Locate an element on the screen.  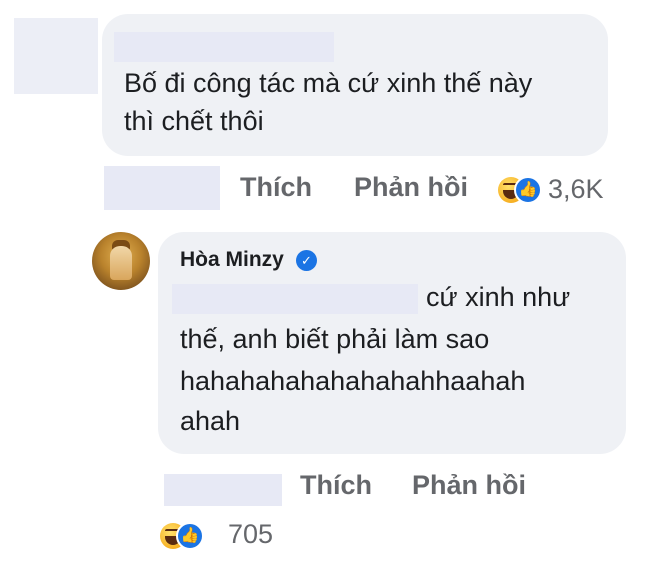
reply-text-line-3: hahahahahahahahahhaahah is located at coordinates (353, 381).